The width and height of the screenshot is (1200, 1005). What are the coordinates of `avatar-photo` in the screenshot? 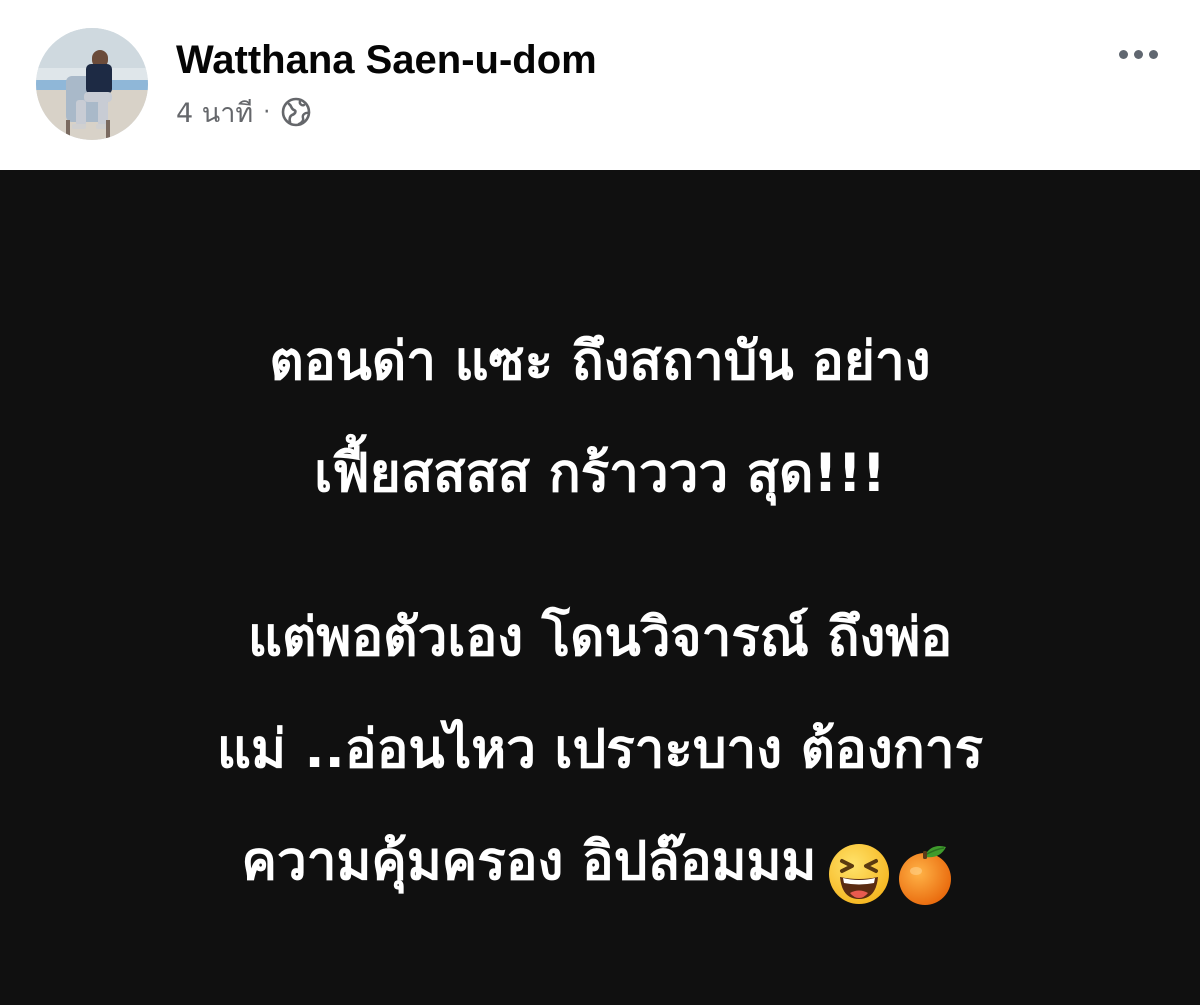 It's located at (92, 84).